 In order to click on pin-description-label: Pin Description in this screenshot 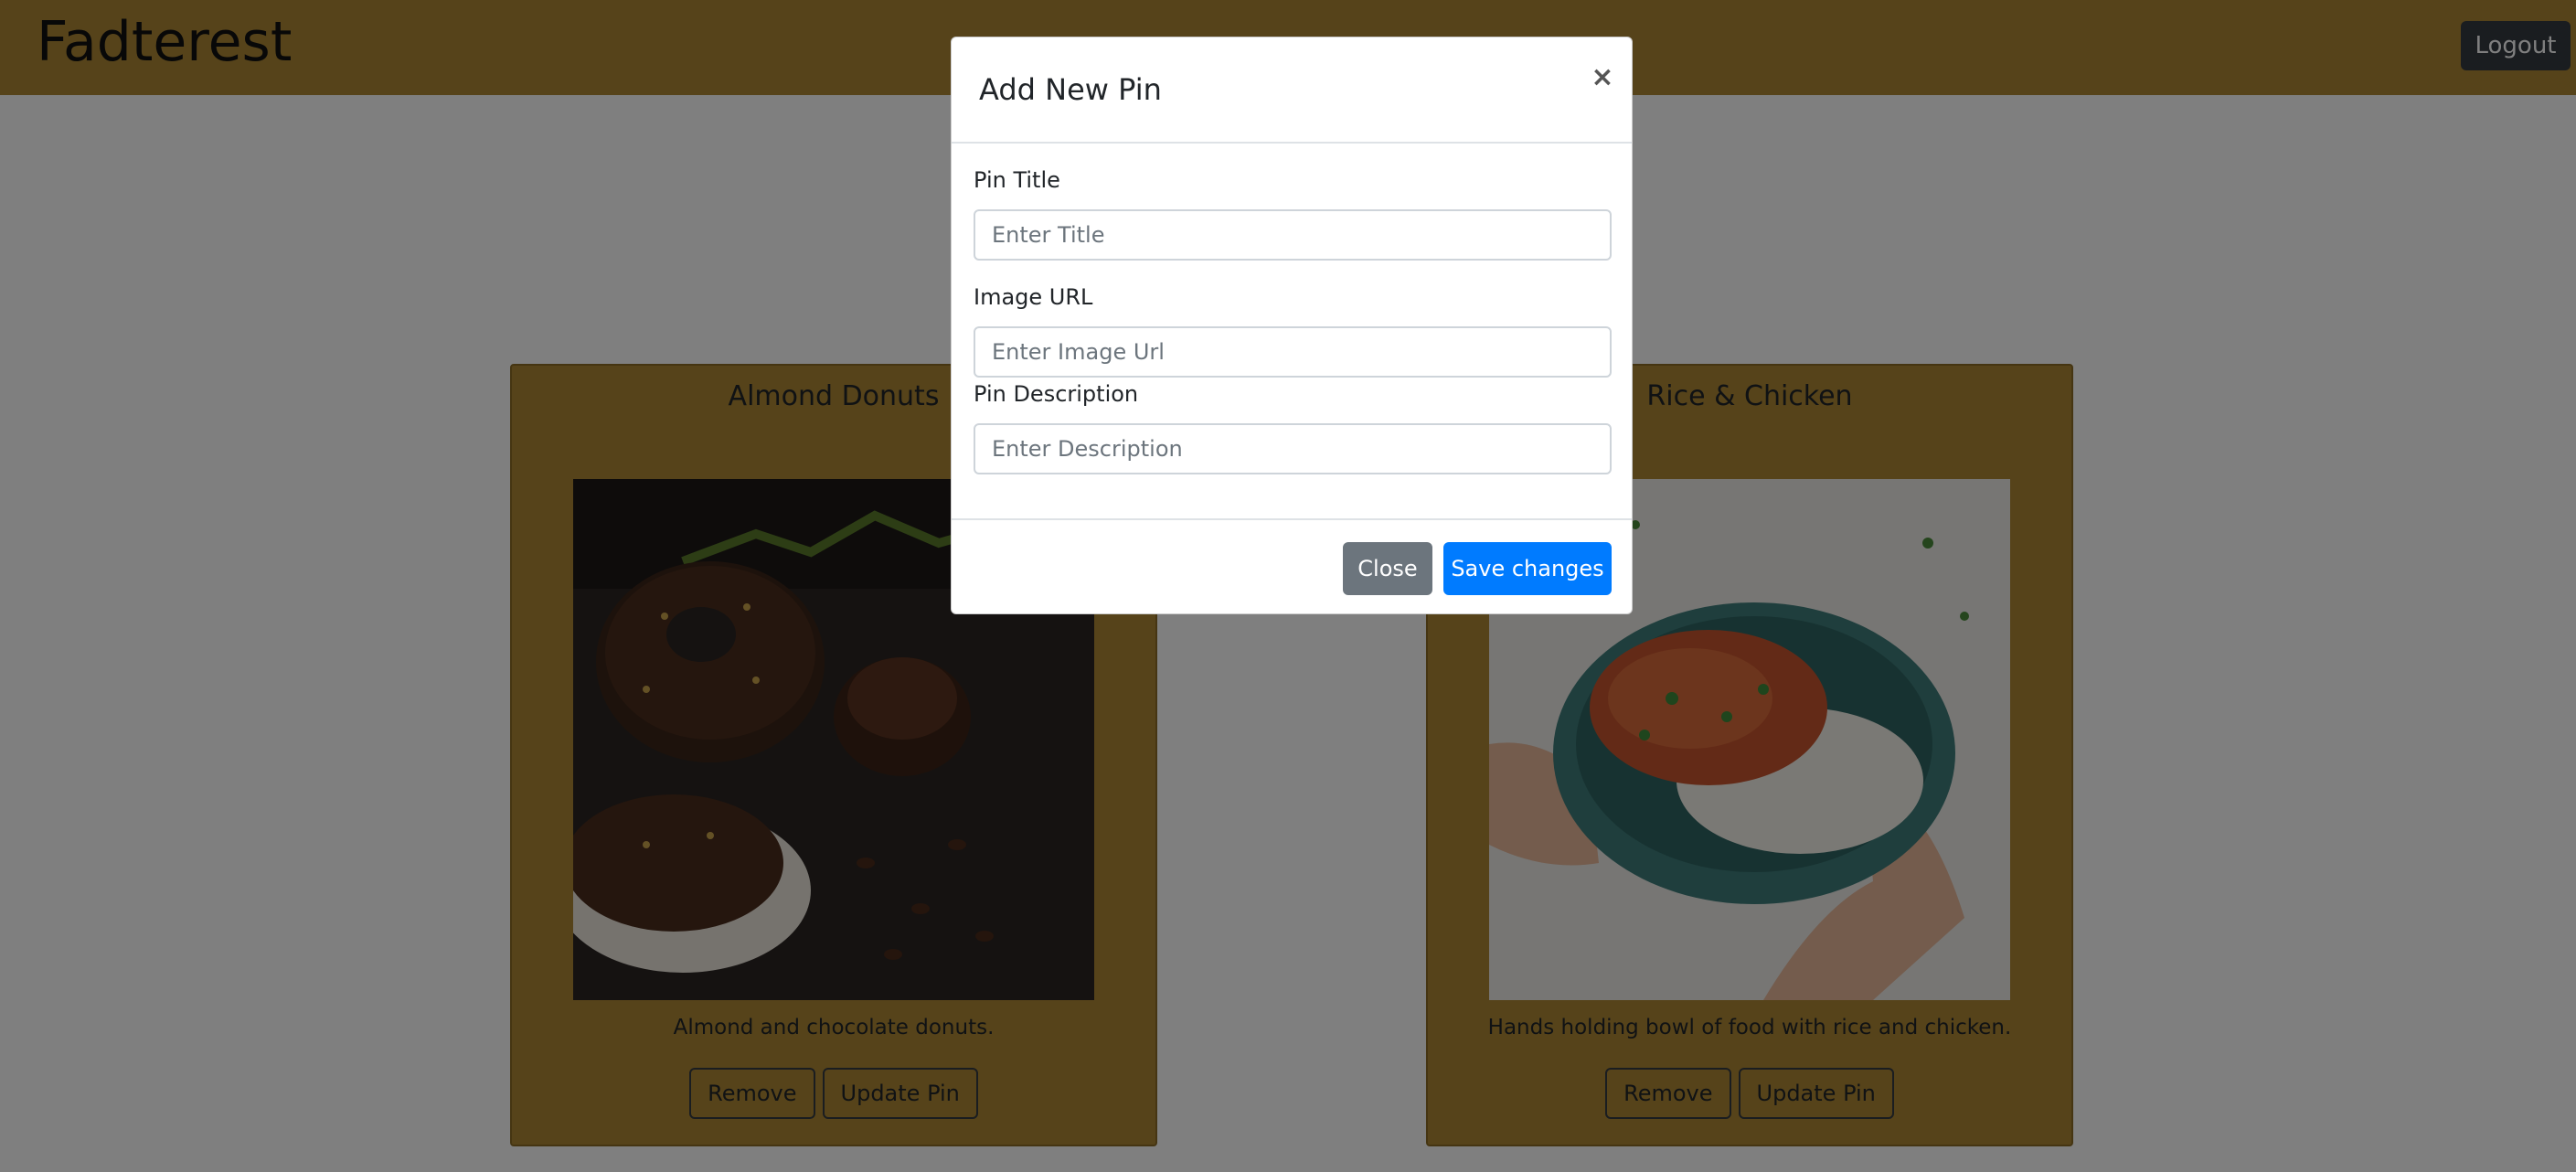, I will do `click(1056, 394)`.